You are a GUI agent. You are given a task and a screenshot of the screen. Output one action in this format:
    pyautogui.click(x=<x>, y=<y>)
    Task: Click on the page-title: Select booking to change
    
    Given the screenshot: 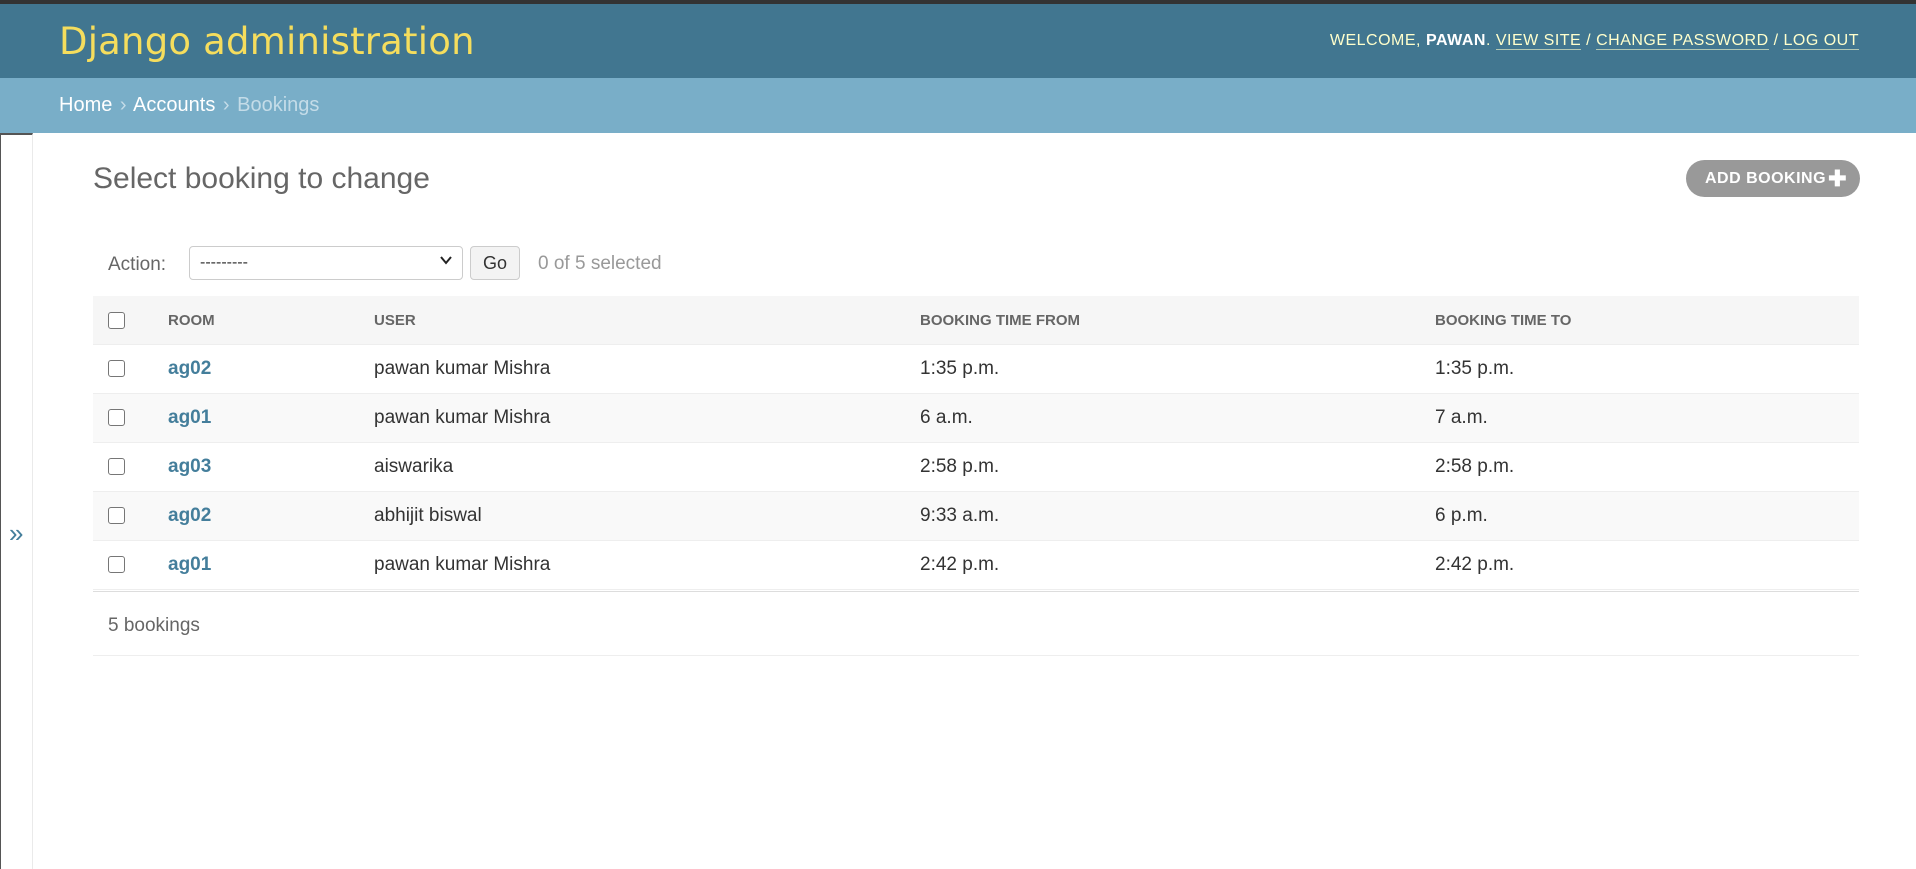 What is the action you would take?
    pyautogui.click(x=261, y=178)
    